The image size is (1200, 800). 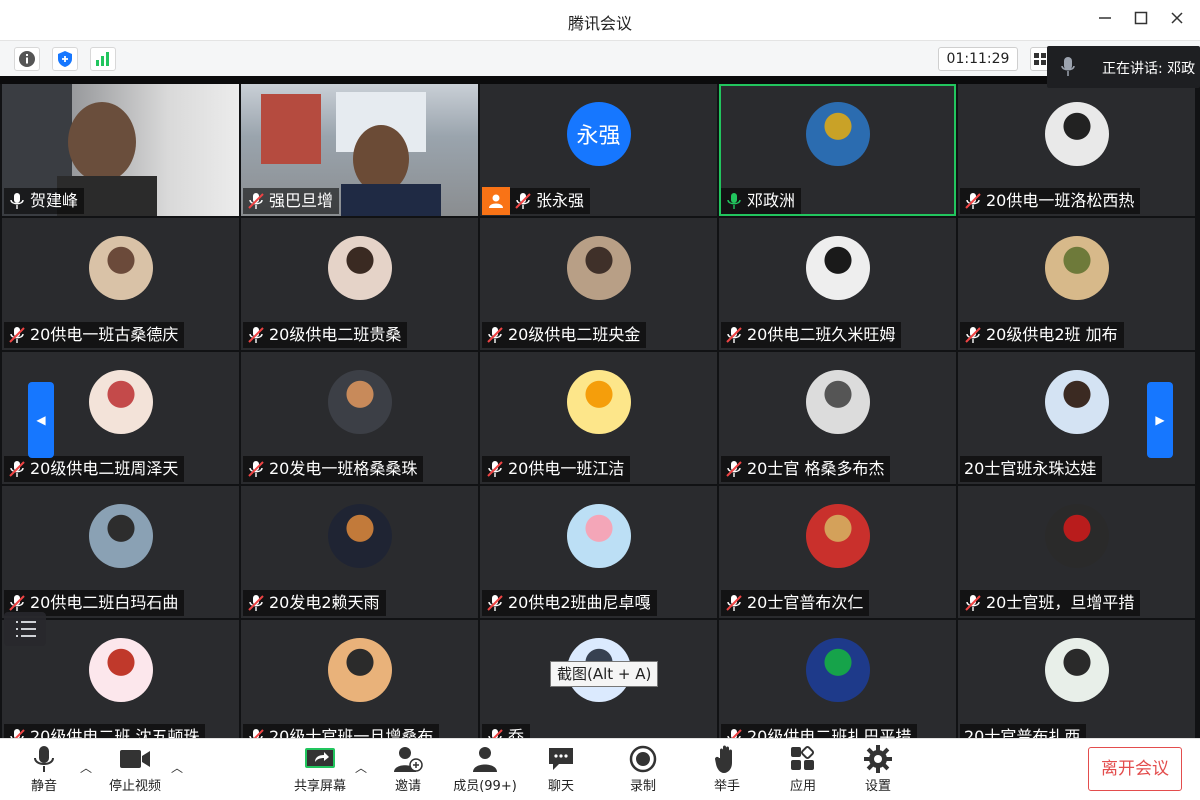 I want to click on add-user-icon, so click(x=408, y=759).